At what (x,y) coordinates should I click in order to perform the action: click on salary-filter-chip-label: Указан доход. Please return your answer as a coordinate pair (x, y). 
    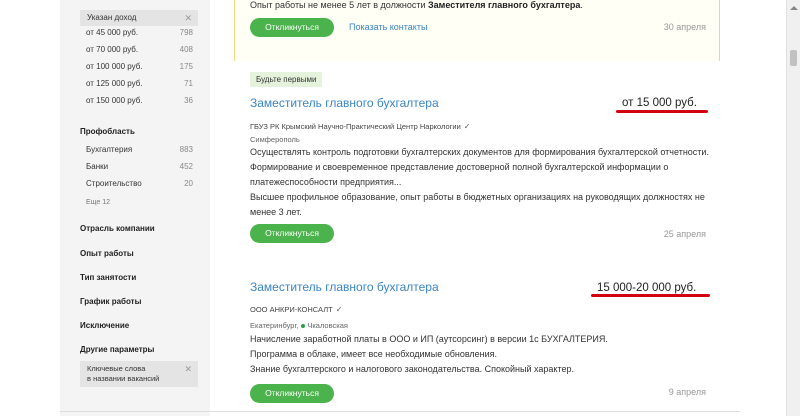
    Looking at the image, I should click on (112, 17).